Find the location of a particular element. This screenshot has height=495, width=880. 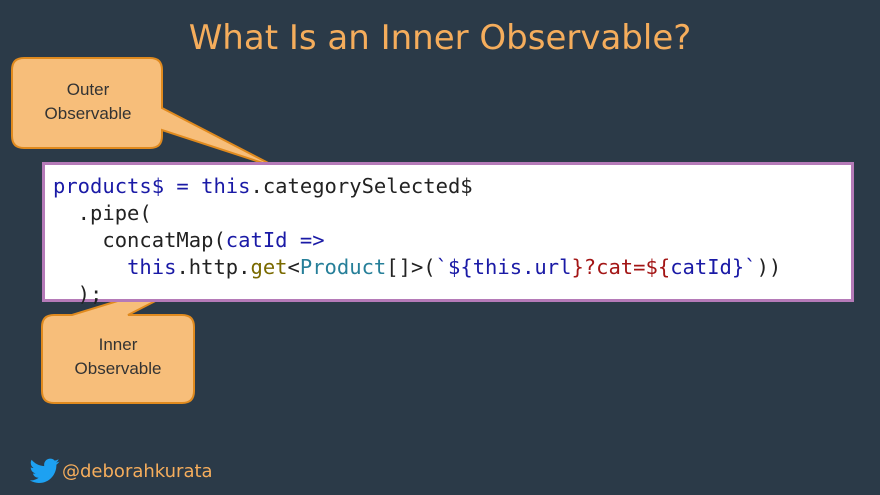

code-token: products$ = is located at coordinates (127, 186).